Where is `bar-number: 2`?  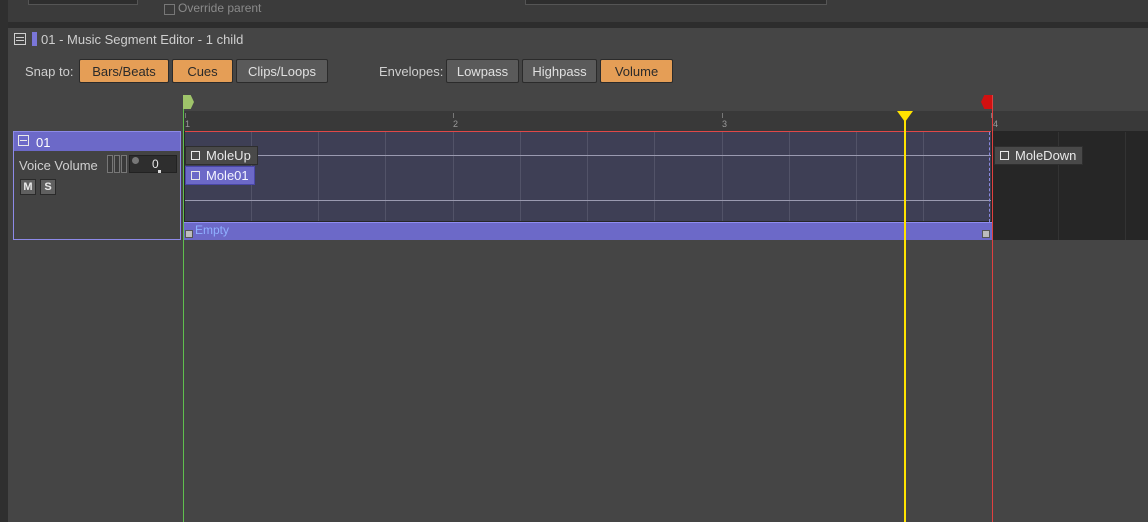
bar-number: 2 is located at coordinates (456, 124).